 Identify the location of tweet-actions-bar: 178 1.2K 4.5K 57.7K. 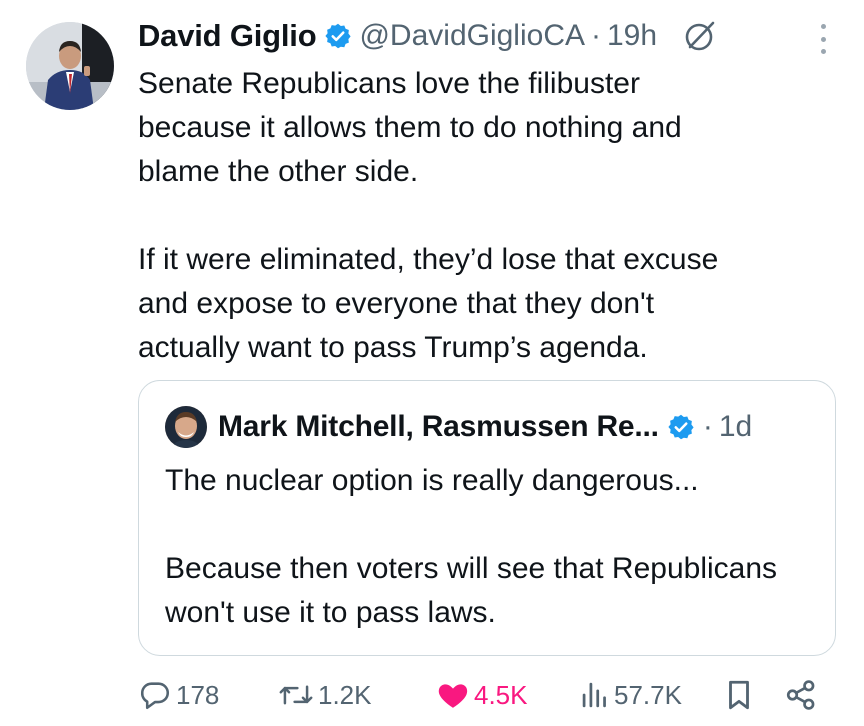
(488, 695).